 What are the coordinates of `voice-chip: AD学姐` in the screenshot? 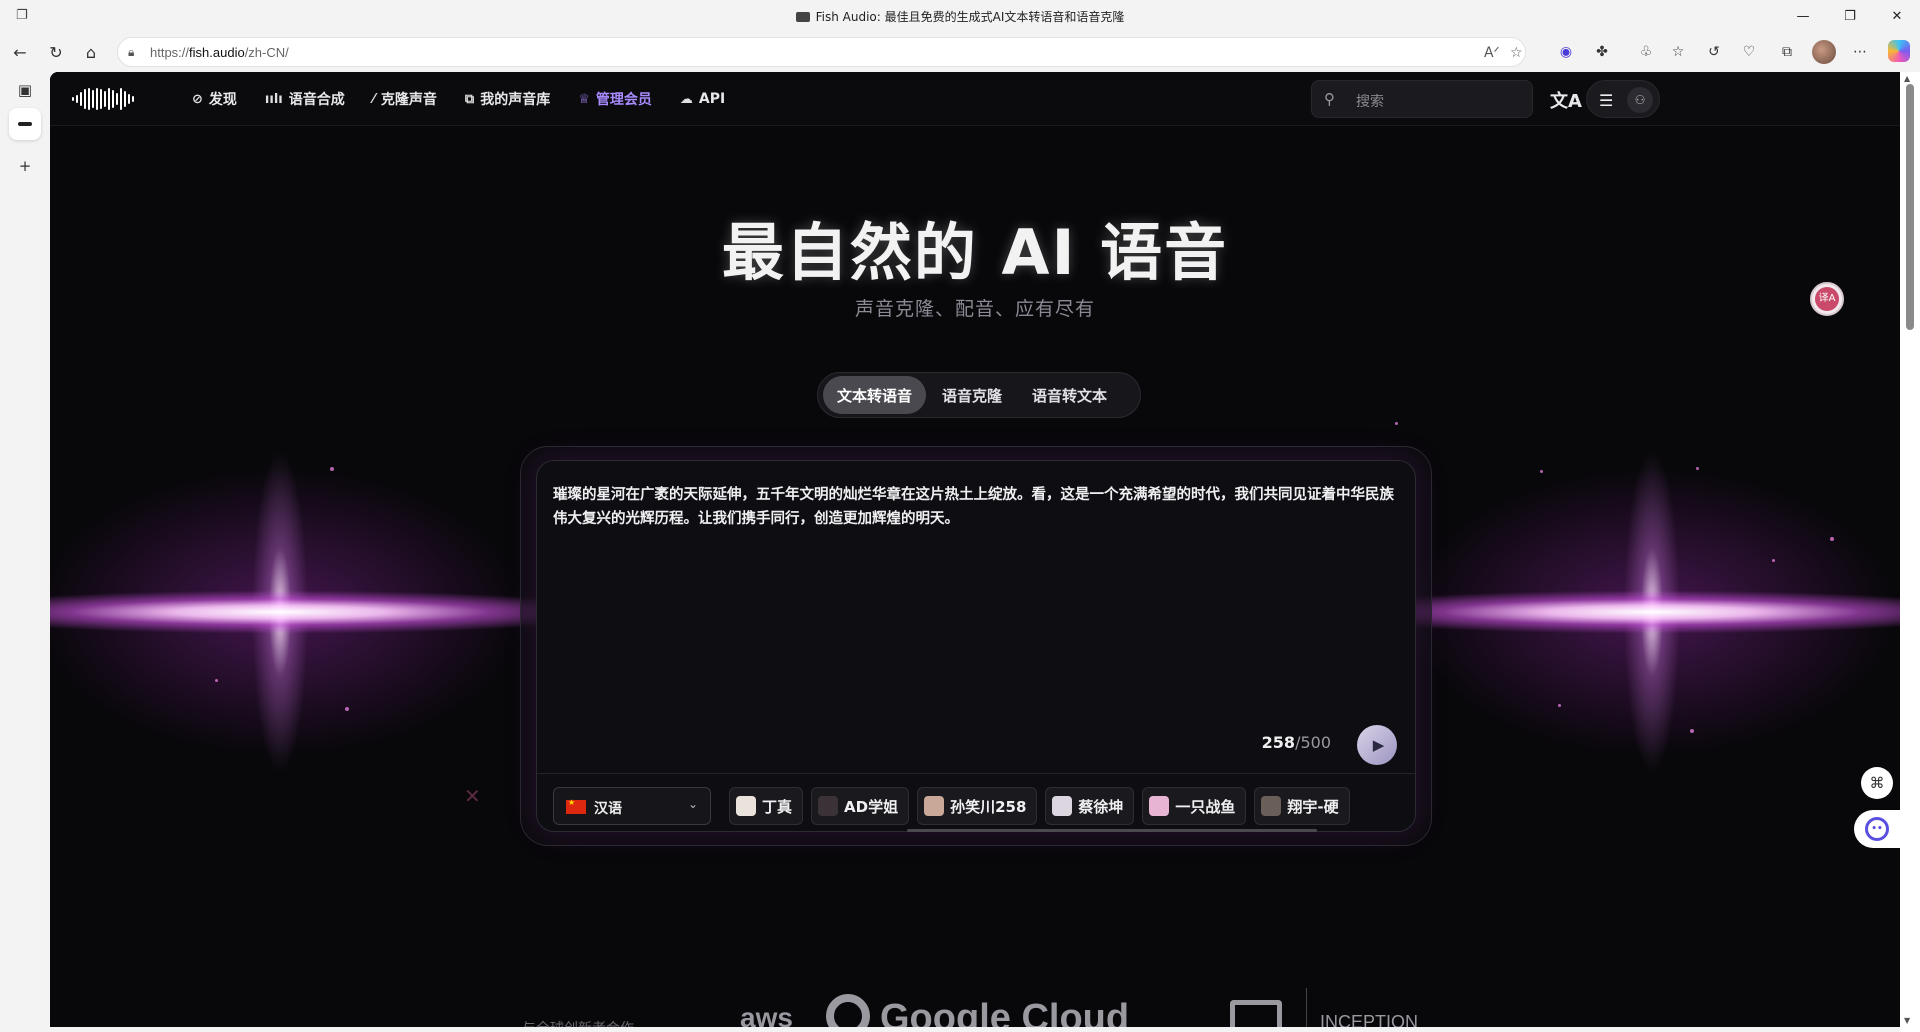 It's located at (860, 806).